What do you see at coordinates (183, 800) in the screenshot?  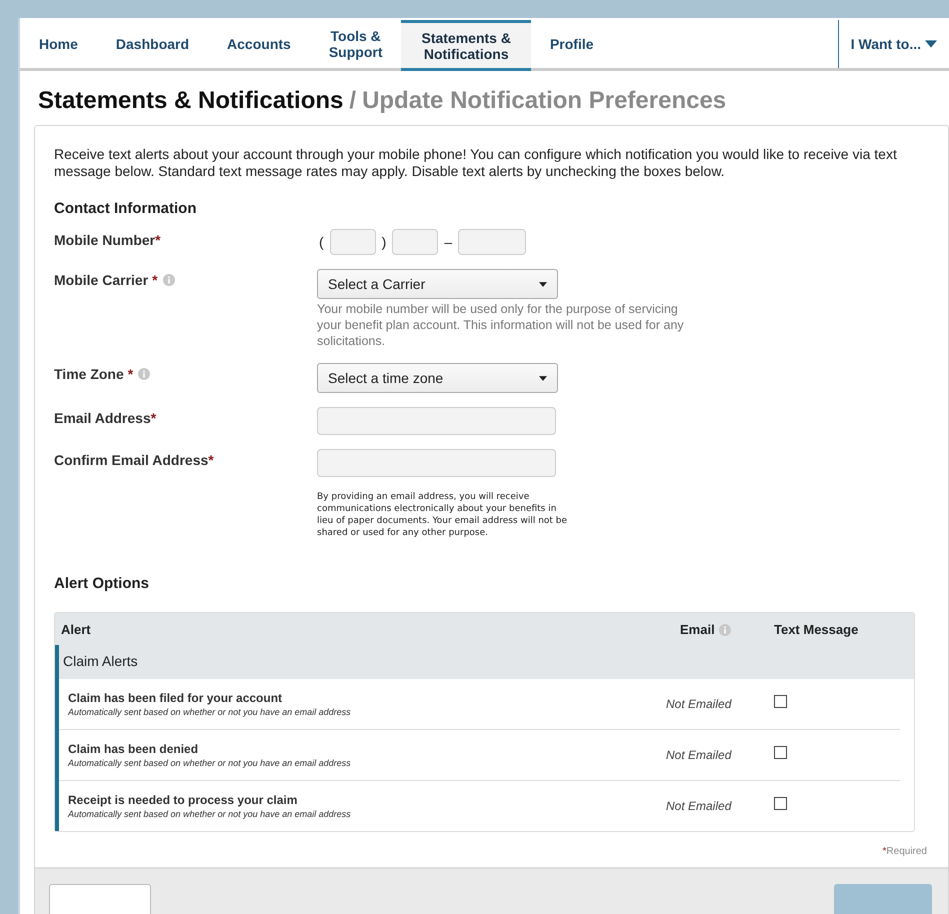 I see `alert-title: Receipt is needed to process your claim` at bounding box center [183, 800].